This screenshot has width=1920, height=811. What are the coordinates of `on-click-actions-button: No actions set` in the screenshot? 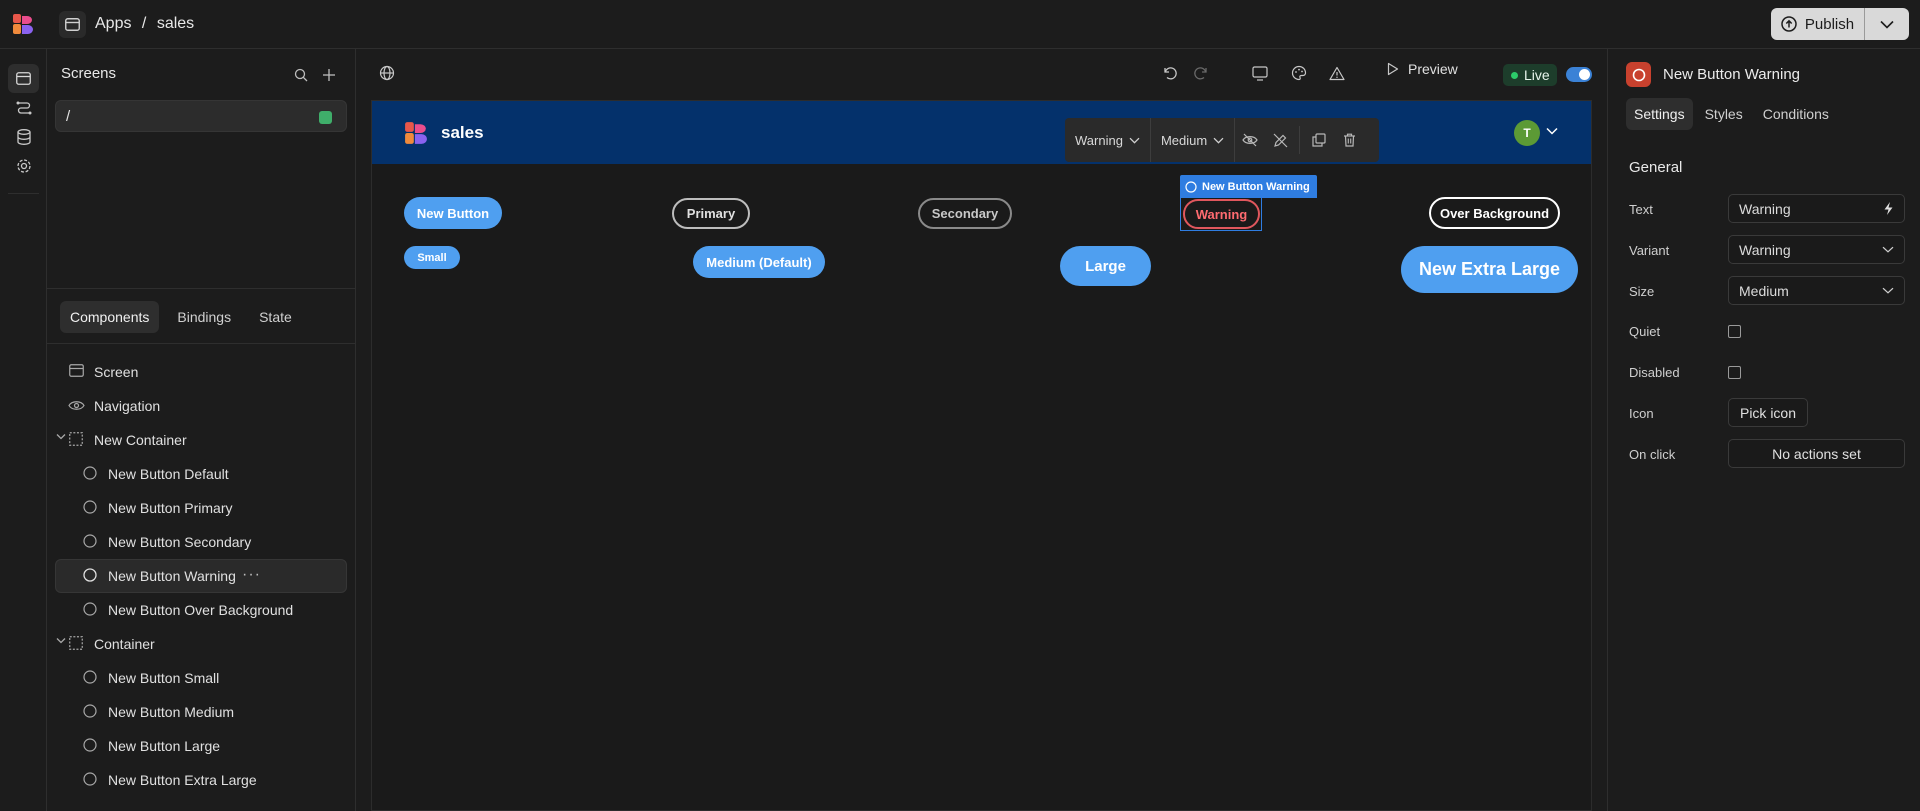 It's located at (1816, 453).